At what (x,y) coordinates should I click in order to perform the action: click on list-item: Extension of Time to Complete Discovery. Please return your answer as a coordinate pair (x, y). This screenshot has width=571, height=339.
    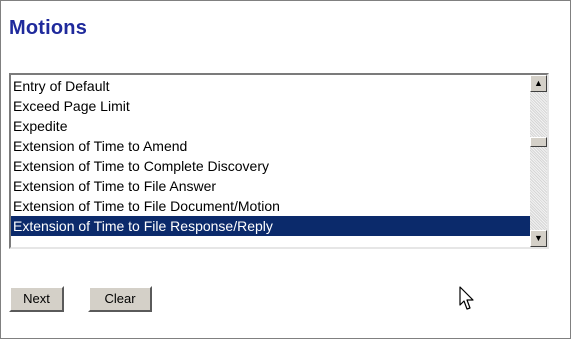
    Looking at the image, I should click on (270, 166).